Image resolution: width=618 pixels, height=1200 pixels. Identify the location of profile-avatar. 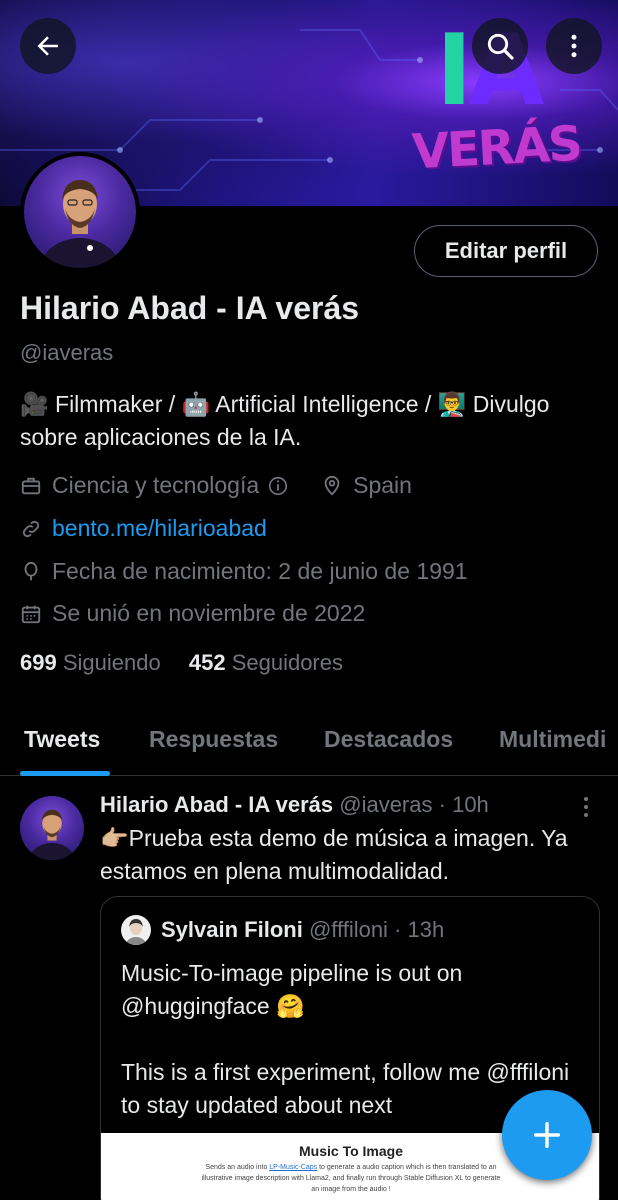
(80, 212).